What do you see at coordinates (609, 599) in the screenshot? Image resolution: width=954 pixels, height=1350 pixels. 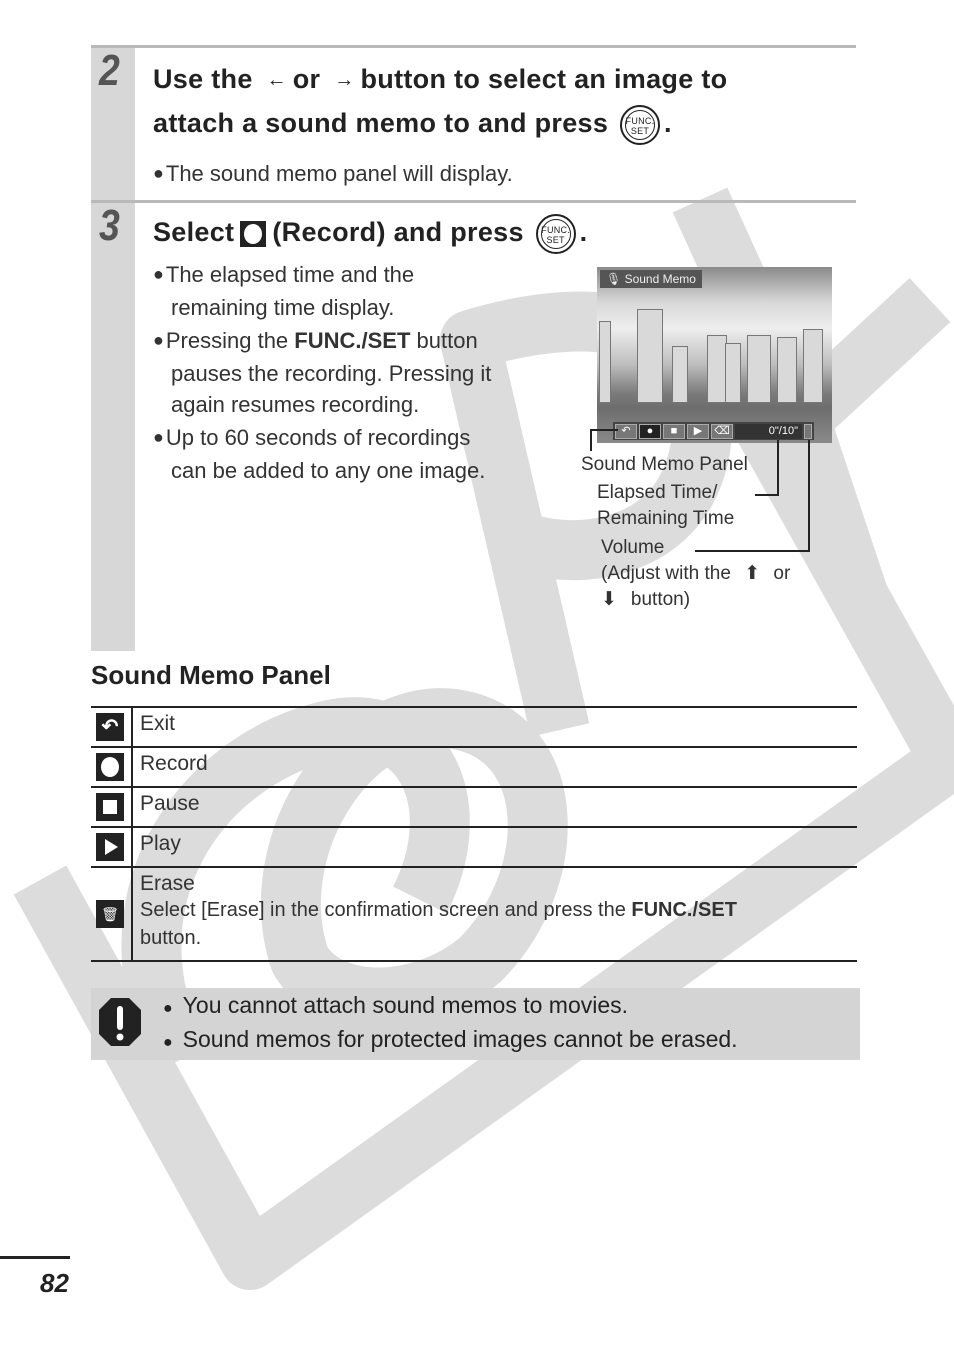 I see `down-arrow-icon: ⬇` at bounding box center [609, 599].